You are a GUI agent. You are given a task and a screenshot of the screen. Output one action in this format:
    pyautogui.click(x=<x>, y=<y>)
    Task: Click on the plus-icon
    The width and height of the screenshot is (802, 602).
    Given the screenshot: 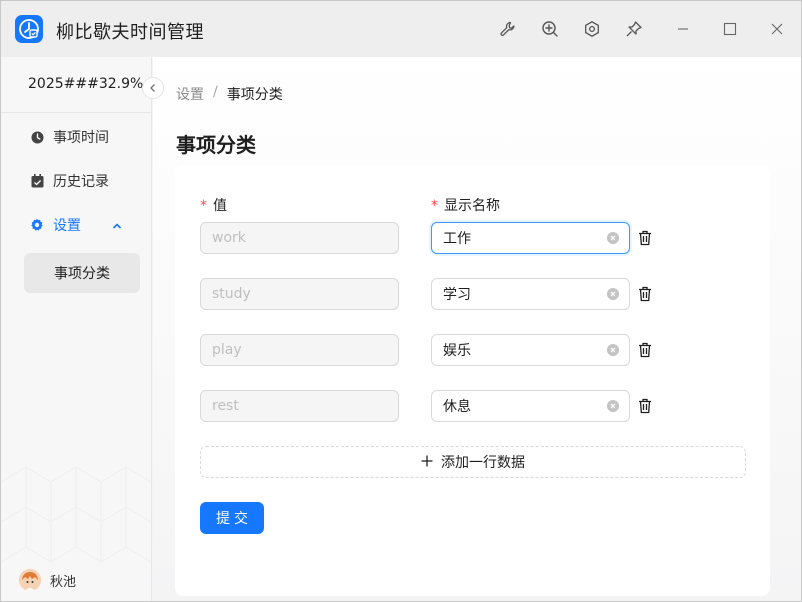 What is the action you would take?
    pyautogui.click(x=427, y=462)
    